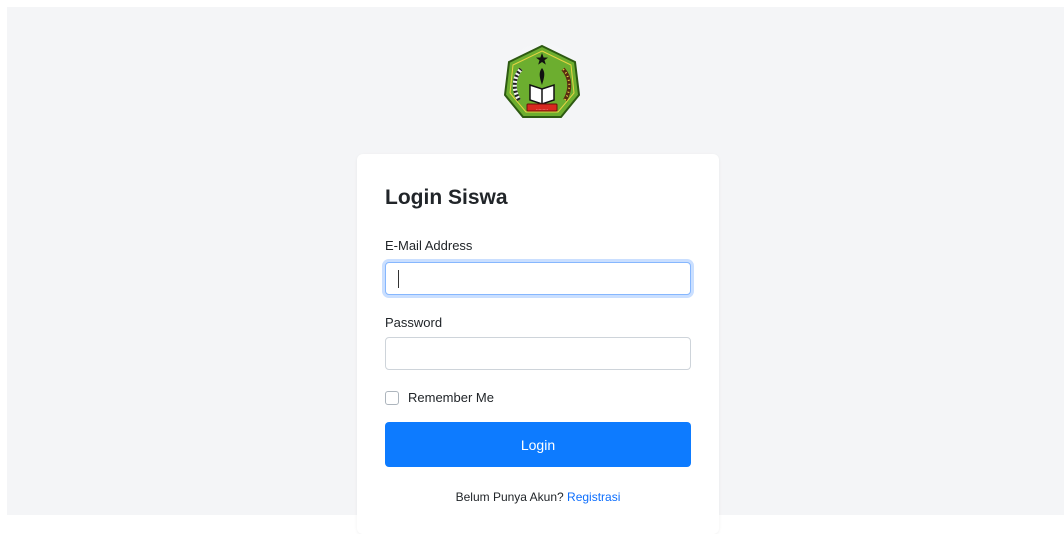 The width and height of the screenshot is (1064, 534). I want to click on password-label: Password, so click(414, 322).